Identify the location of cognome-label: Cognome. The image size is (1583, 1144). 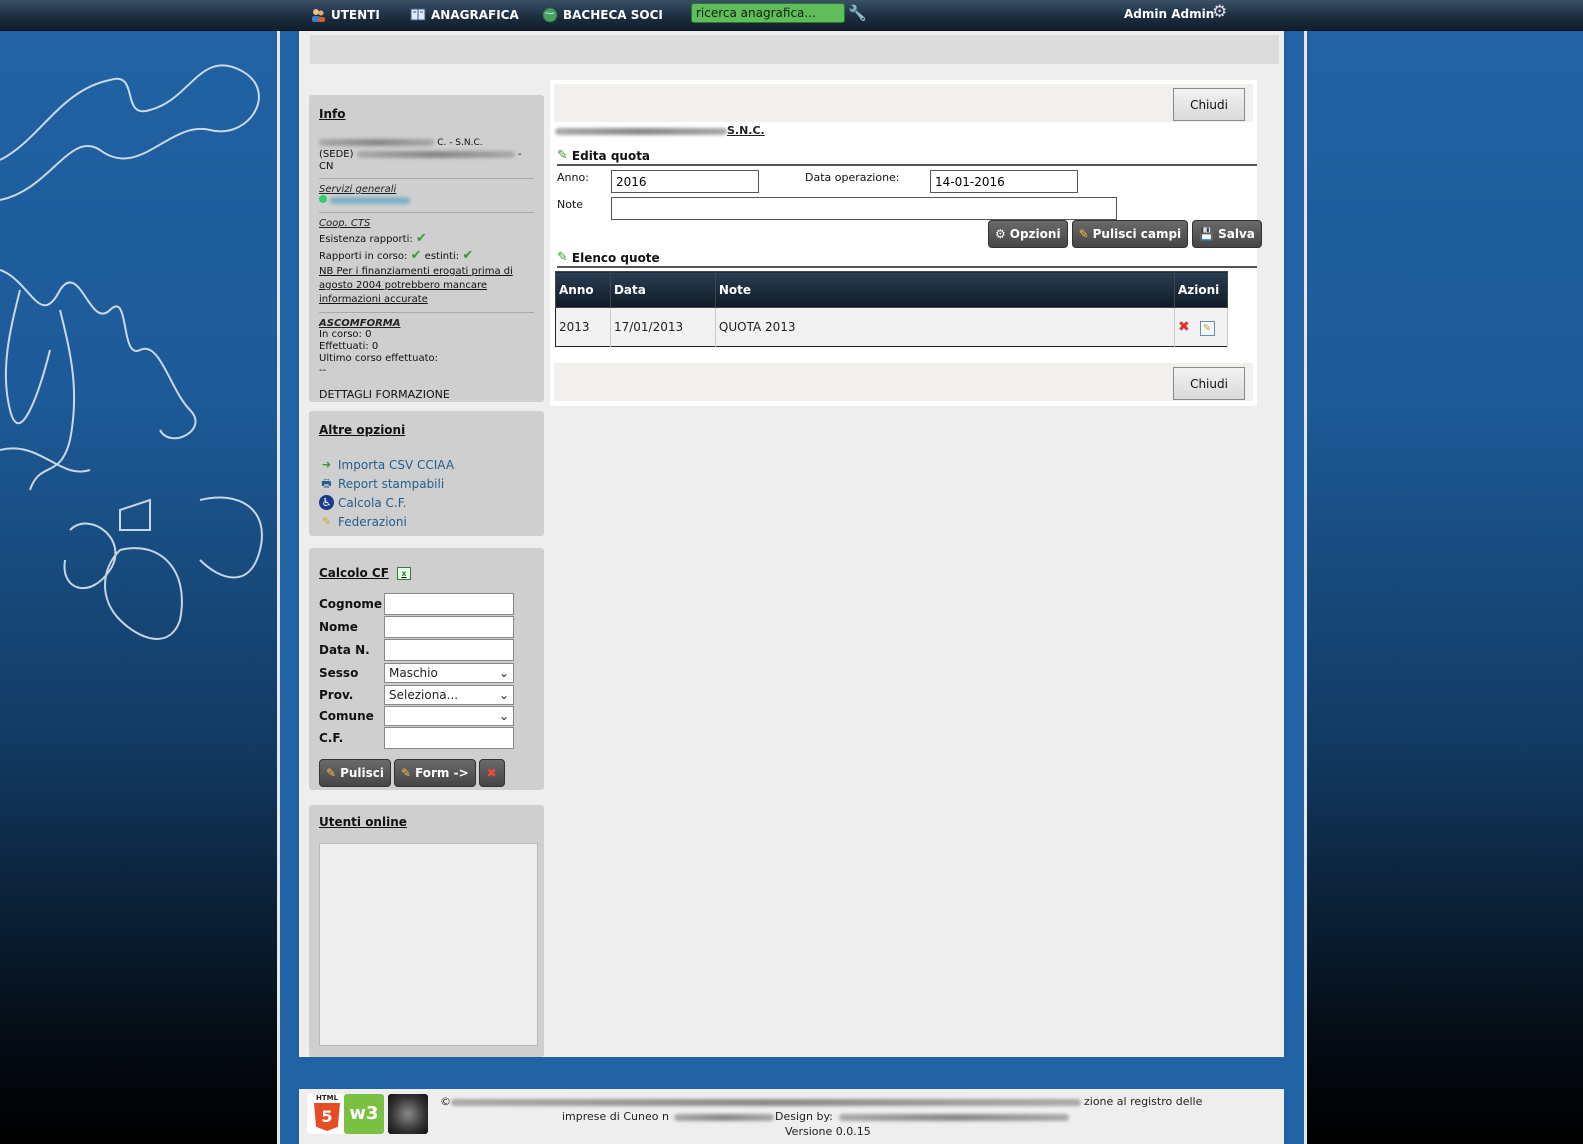
(351, 603).